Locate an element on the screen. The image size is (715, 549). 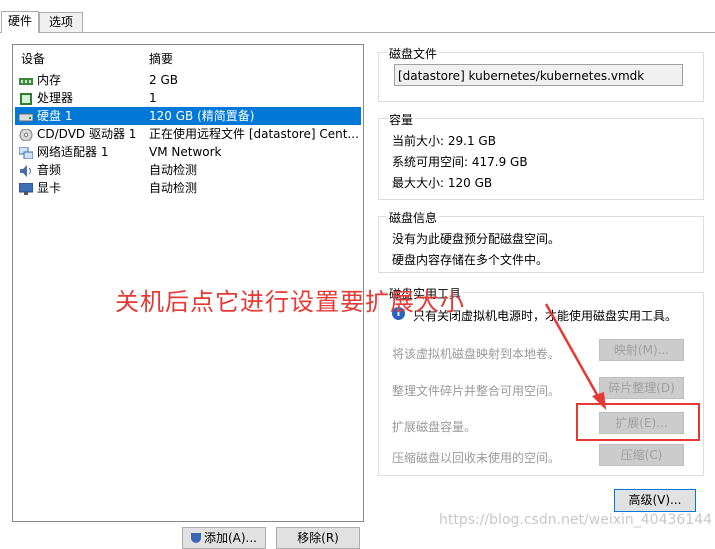
disk-info-group: 磁盘信息 没有为此硬盘预分配磁盘空间。 硬盘内容存储在多个文件中。 is located at coordinates (541, 241).